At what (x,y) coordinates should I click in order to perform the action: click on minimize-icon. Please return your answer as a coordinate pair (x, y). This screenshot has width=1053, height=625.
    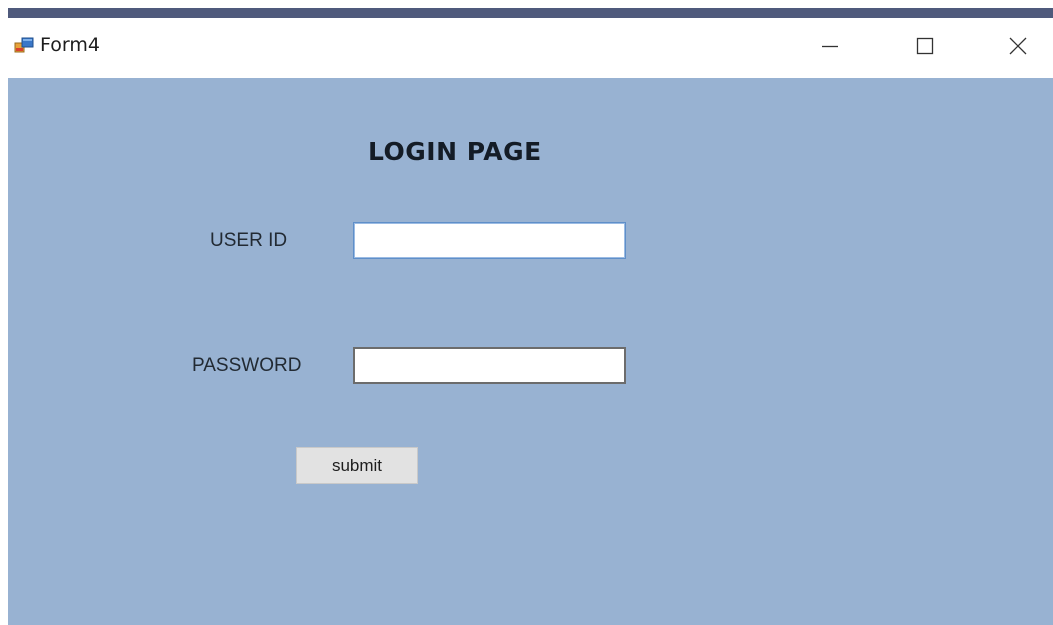
    Looking at the image, I should click on (830, 46).